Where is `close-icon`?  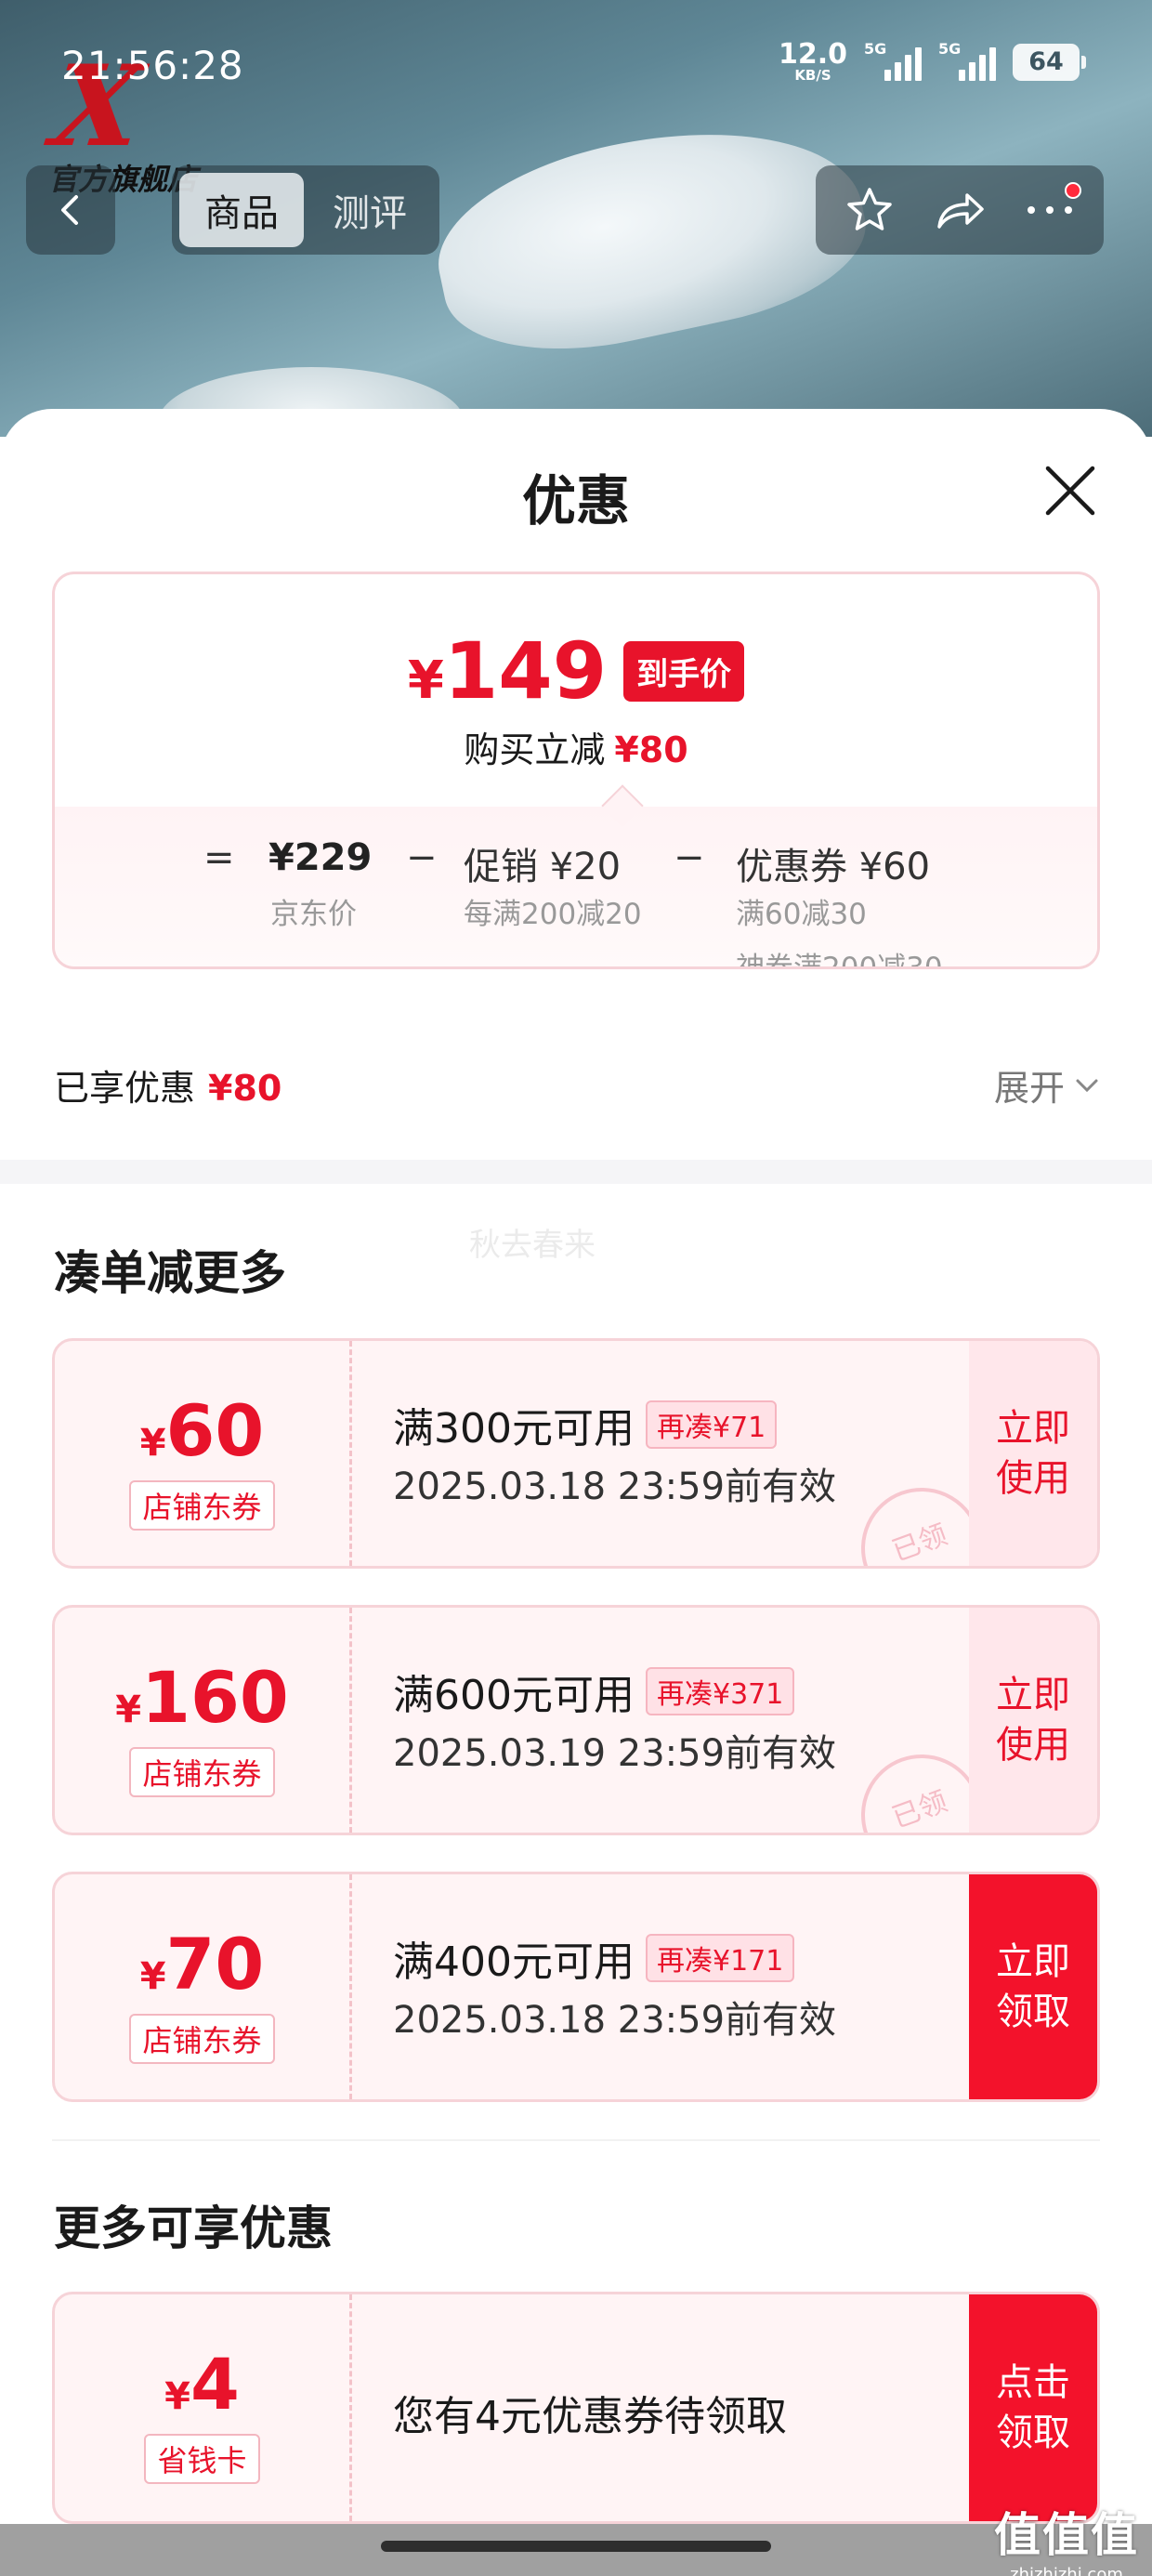
close-icon is located at coordinates (1070, 491).